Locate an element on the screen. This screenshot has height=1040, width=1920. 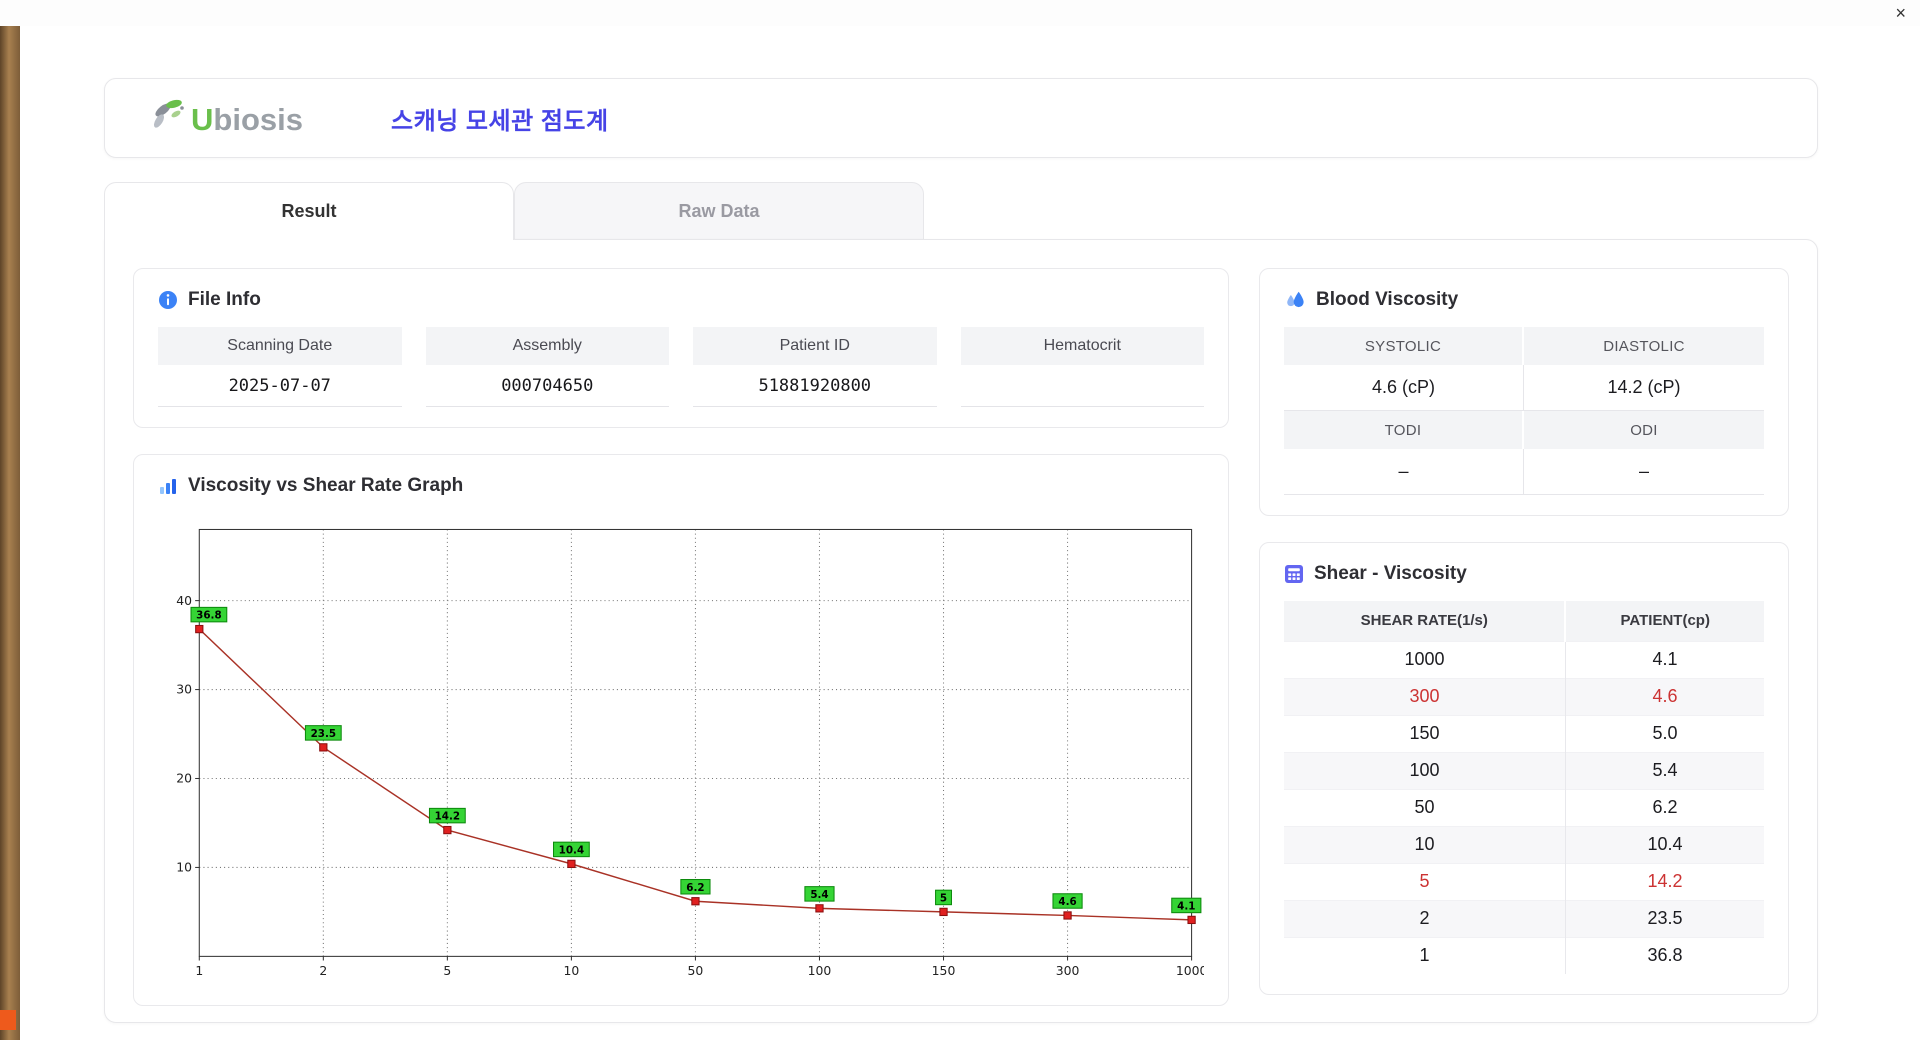
patient-viscosity-cell: 4.6 is located at coordinates (1664, 696).